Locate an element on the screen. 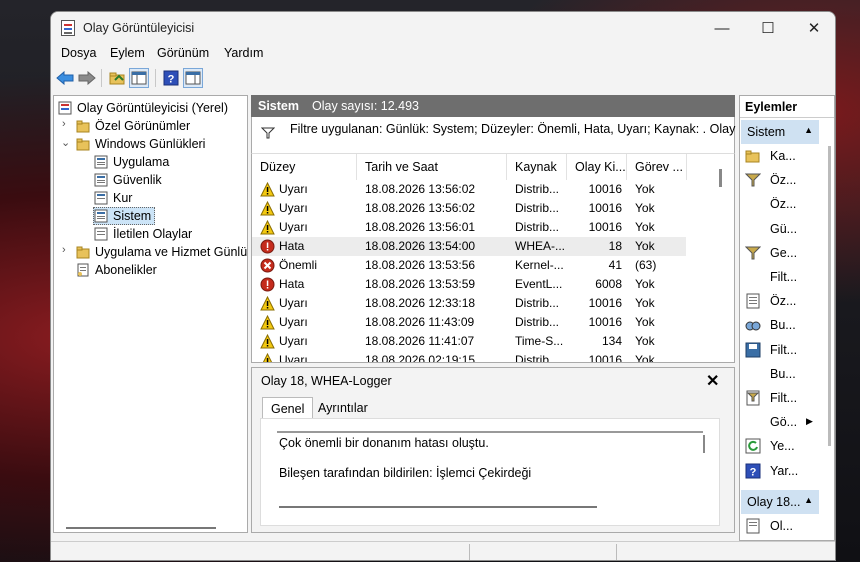  action-item: Gö... ▶ is located at coordinates (780, 423).